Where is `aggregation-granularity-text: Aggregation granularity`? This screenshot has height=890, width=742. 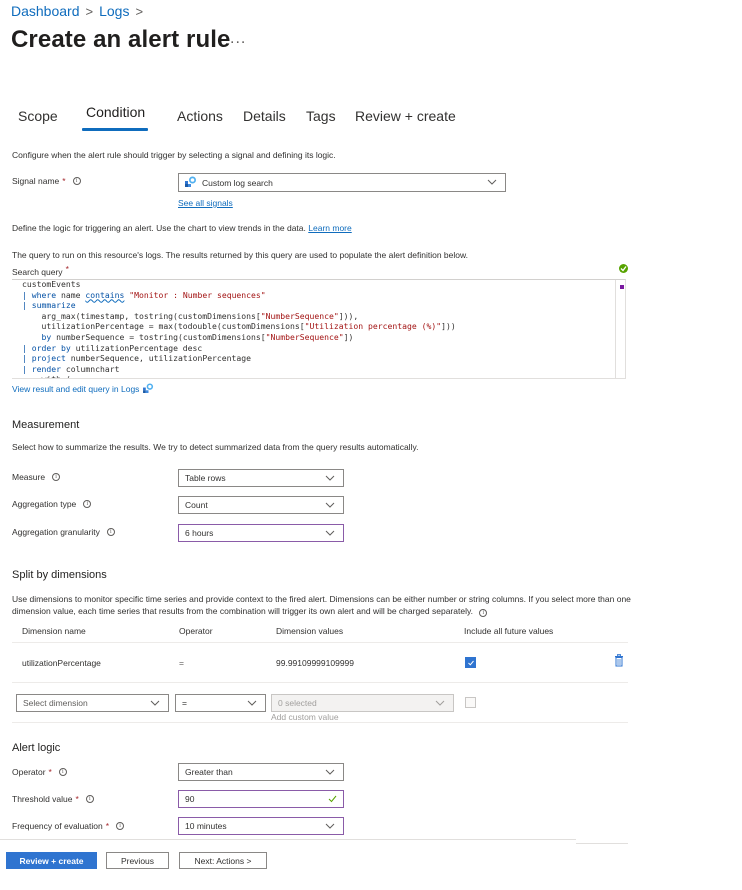 aggregation-granularity-text: Aggregation granularity is located at coordinates (56, 532).